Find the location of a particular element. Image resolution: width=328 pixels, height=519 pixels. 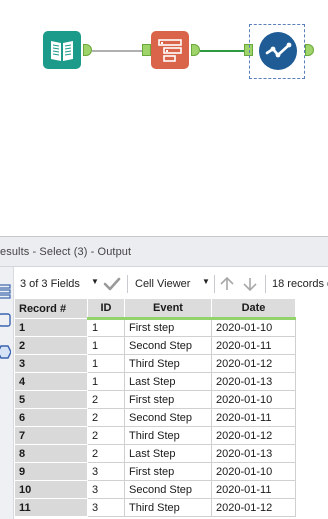

book-icon is located at coordinates (62, 51).